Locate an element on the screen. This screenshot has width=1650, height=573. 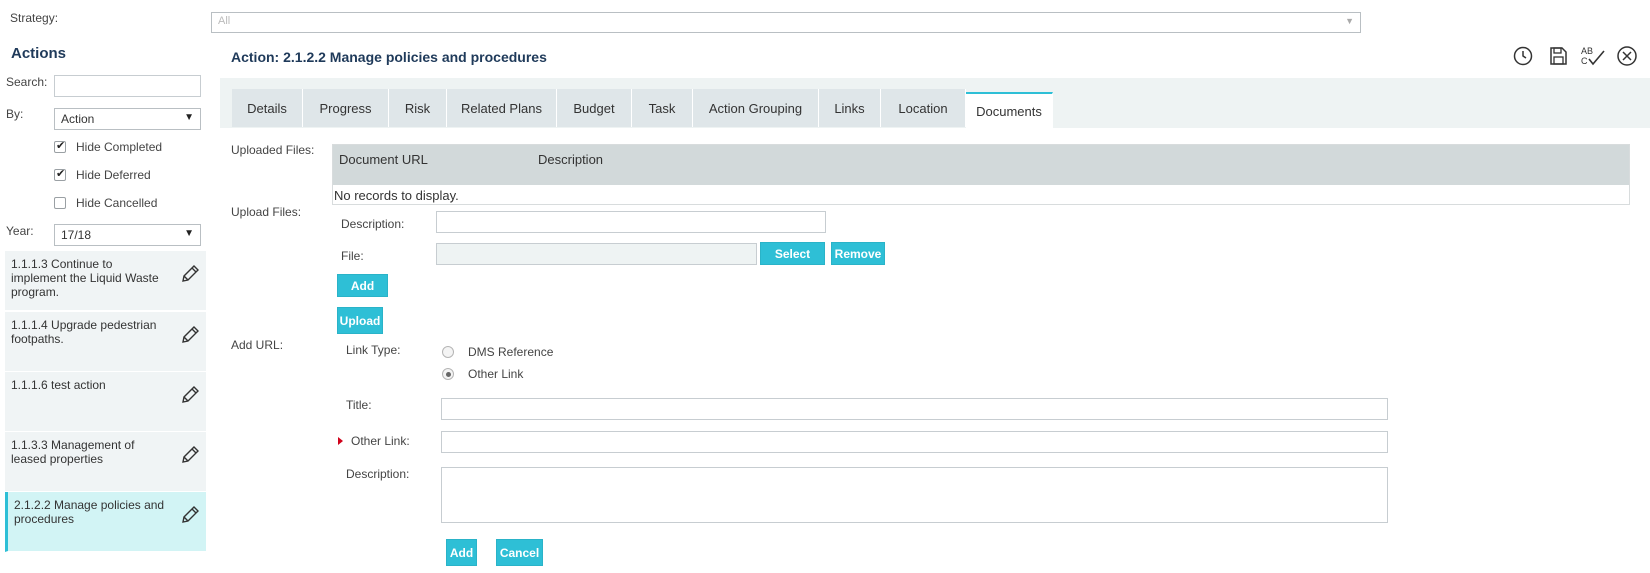
svg-text: C is located at coordinates (1584, 61).